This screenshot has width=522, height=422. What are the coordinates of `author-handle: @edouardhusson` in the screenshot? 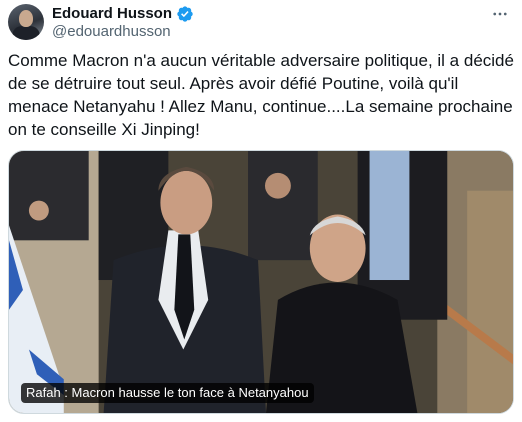 It's located at (111, 32).